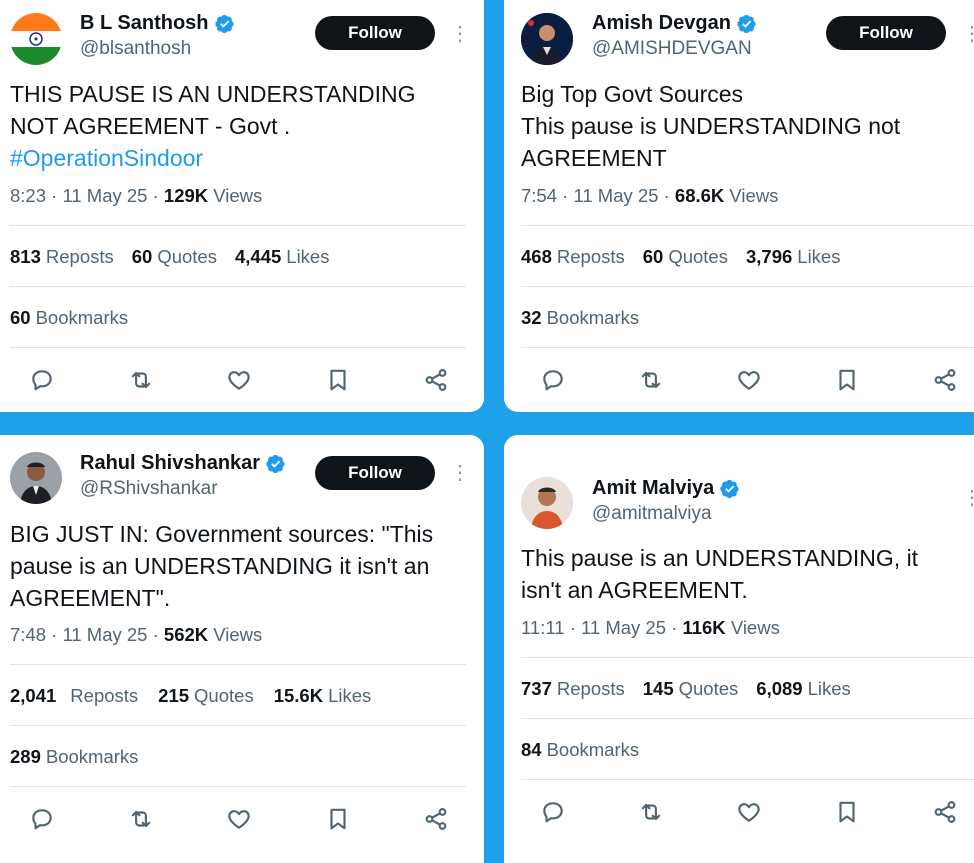  I want to click on timestamp: 7:48 · 11 May 25 ·, so click(87, 634).